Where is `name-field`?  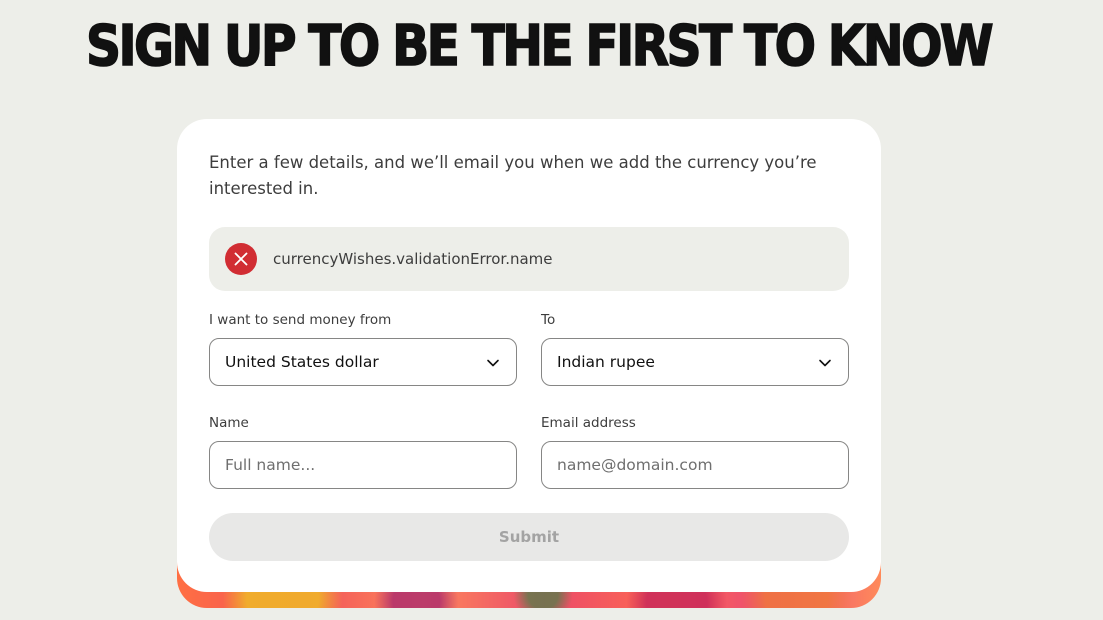 name-field is located at coordinates (363, 465).